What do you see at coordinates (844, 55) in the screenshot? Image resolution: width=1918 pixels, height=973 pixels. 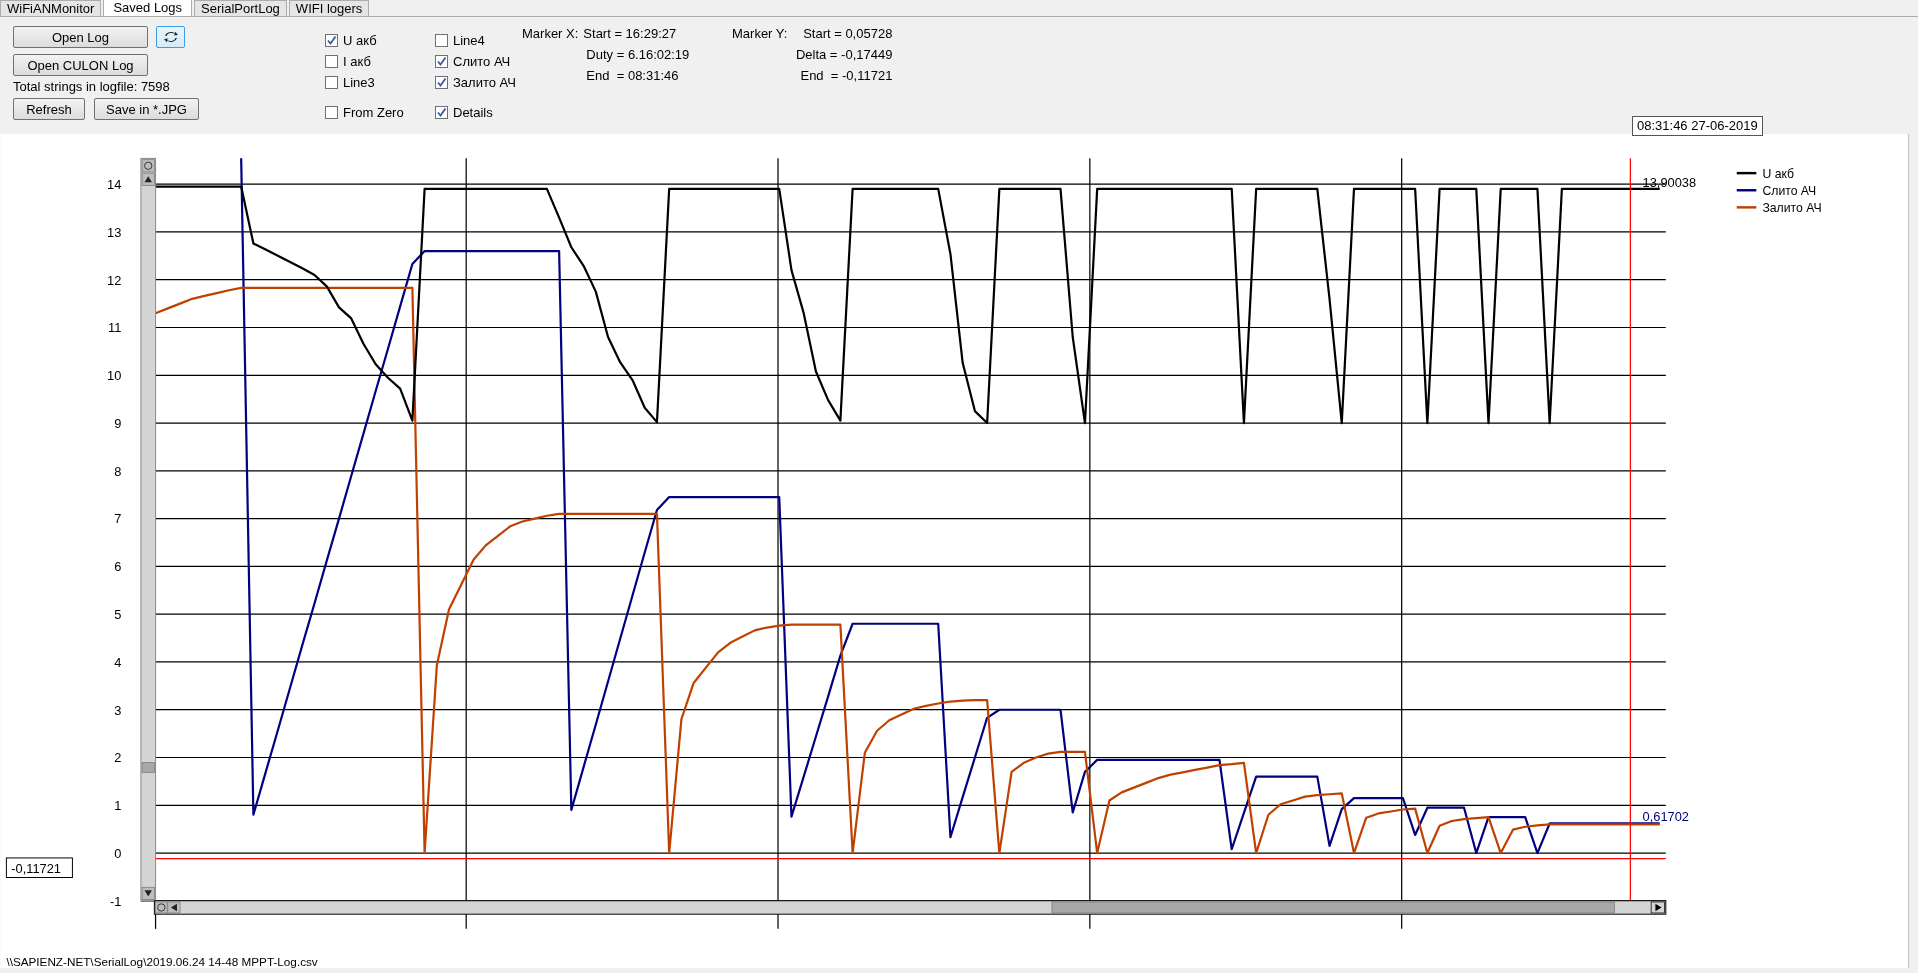 I see `marker-y-value: Delta = -0,17449` at bounding box center [844, 55].